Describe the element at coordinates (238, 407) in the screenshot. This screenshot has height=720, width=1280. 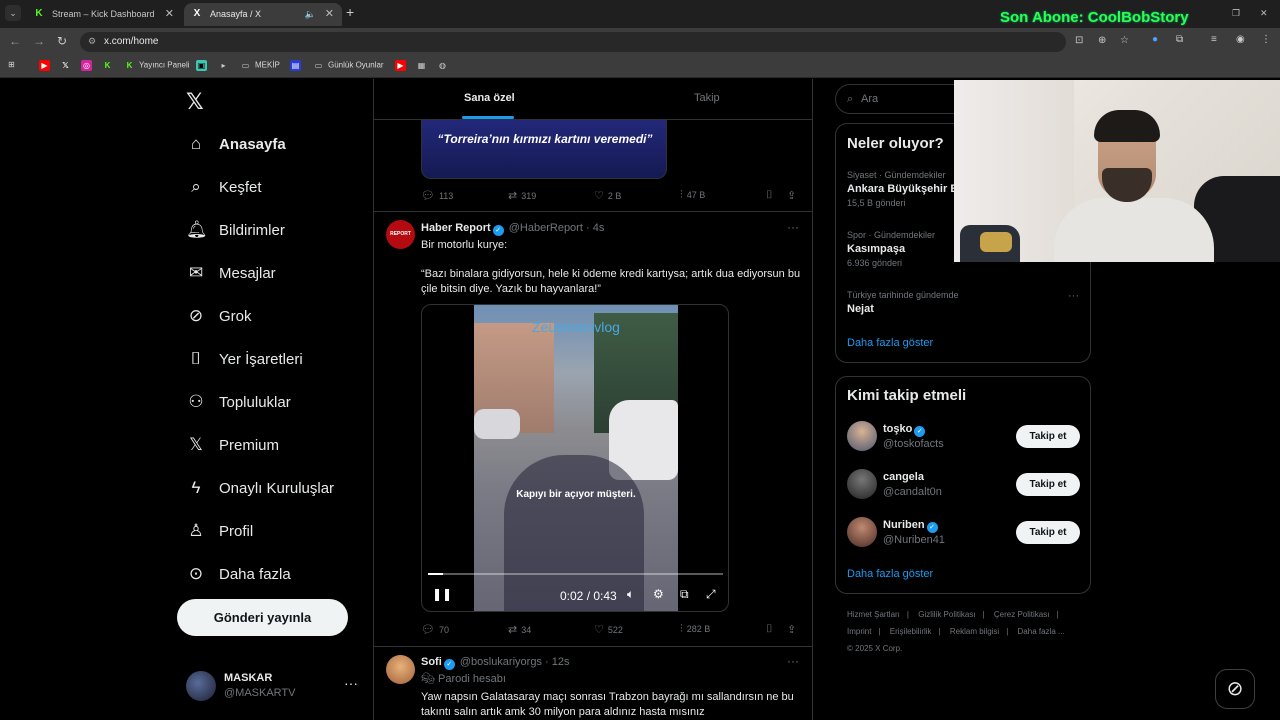
I see `nav-communities: ⚇ Topluluklar` at that location.